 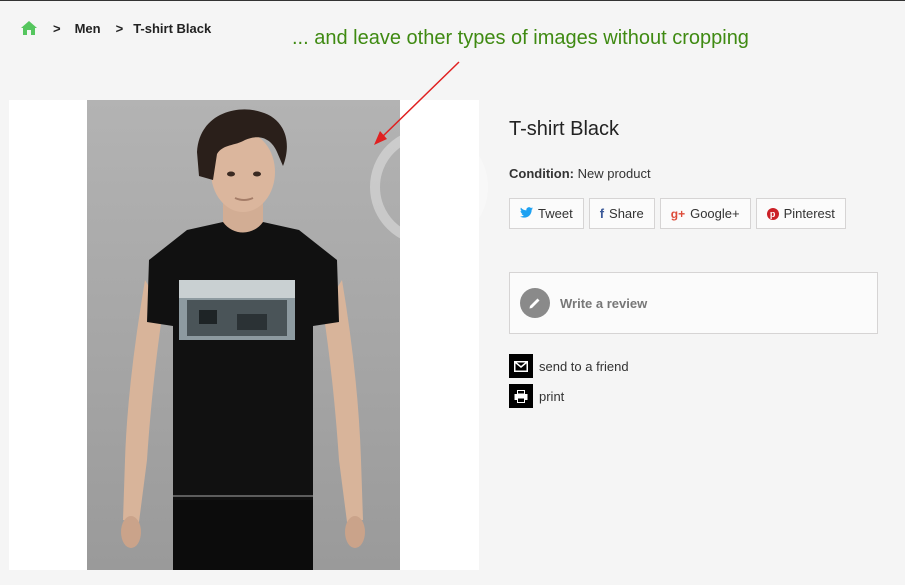 I want to click on print-label: print, so click(x=552, y=396).